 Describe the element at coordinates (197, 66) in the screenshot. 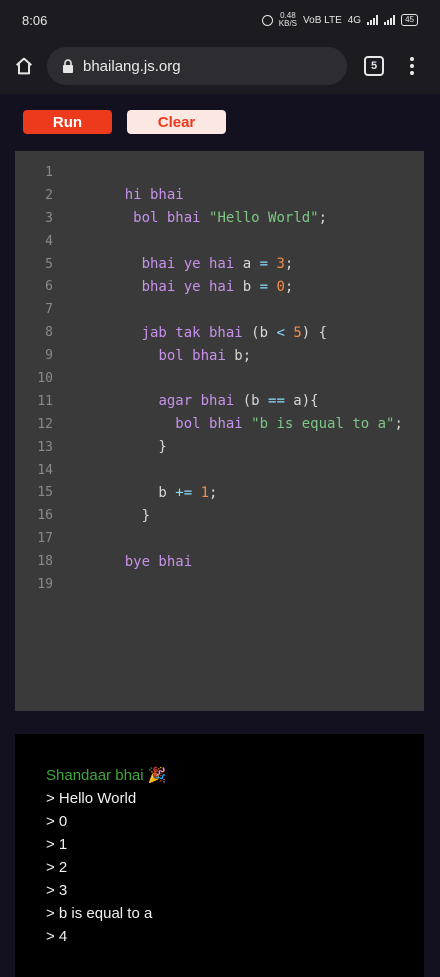

I see `address-bar: bhailang.js.org` at that location.